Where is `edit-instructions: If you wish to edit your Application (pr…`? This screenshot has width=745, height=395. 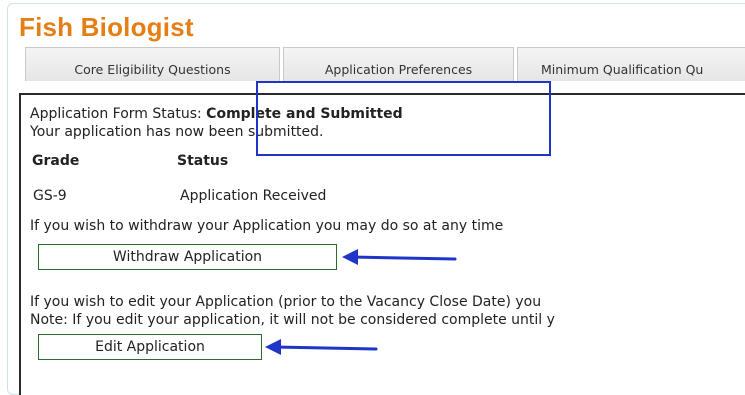 edit-instructions: If you wish to edit your Application (pr… is located at coordinates (286, 302).